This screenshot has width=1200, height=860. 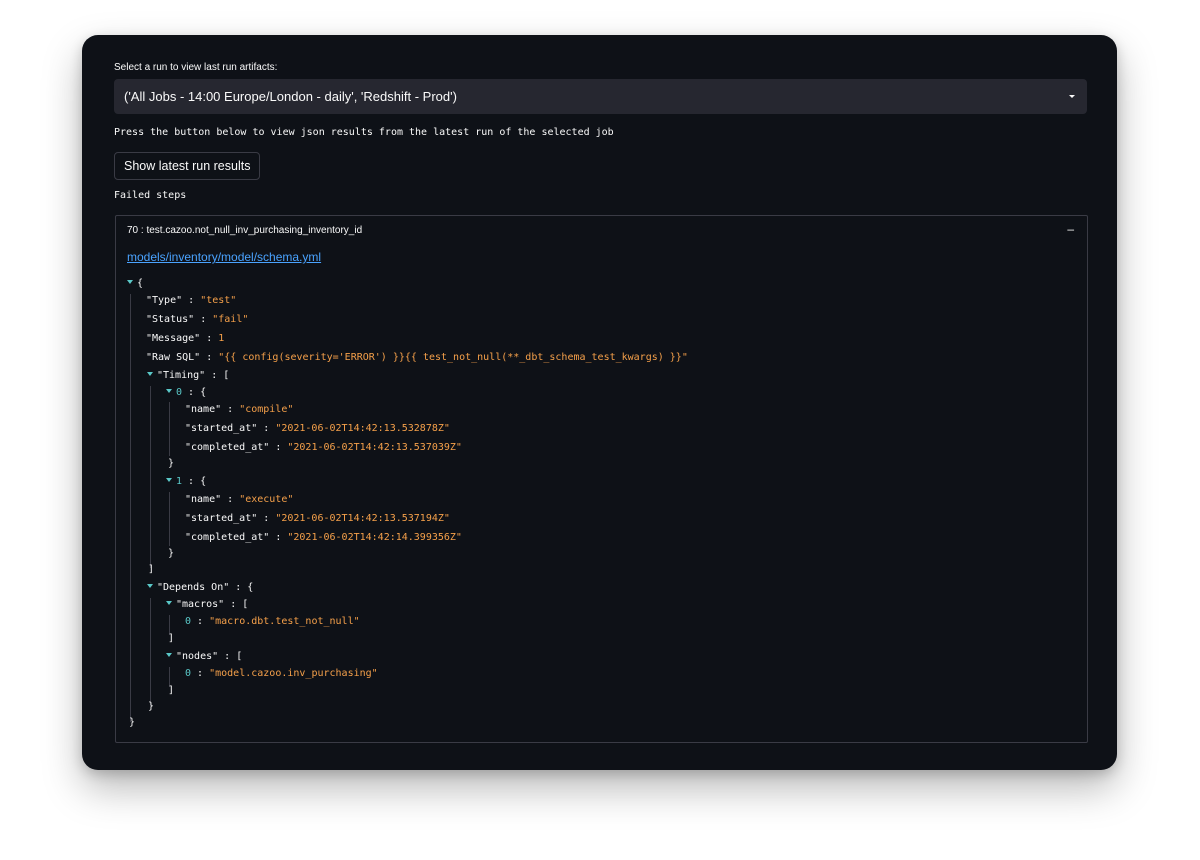 What do you see at coordinates (239, 409) in the screenshot?
I see `json-row-name: "name" : "compile"` at bounding box center [239, 409].